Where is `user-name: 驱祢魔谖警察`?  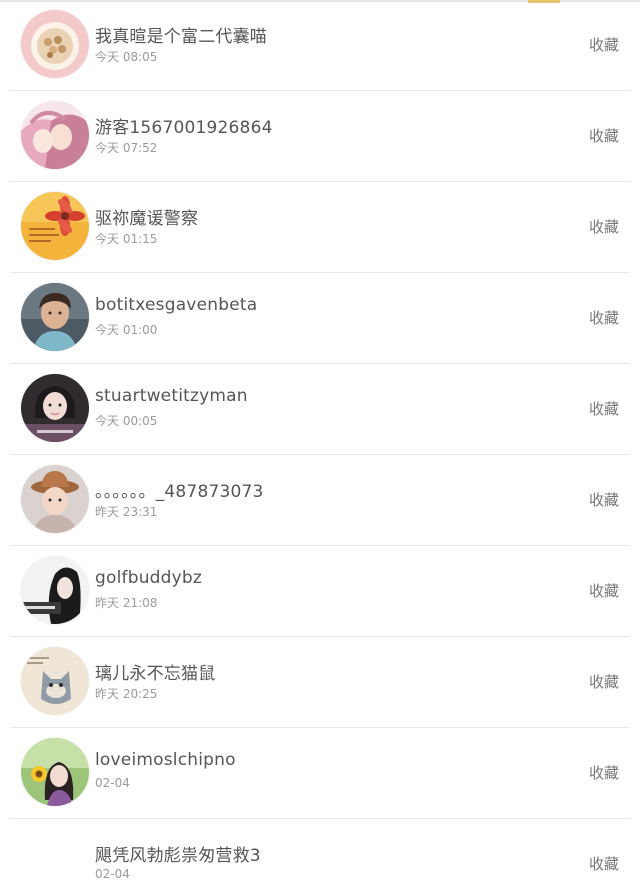
user-name: 驱祢魔谖警察 is located at coordinates (147, 219).